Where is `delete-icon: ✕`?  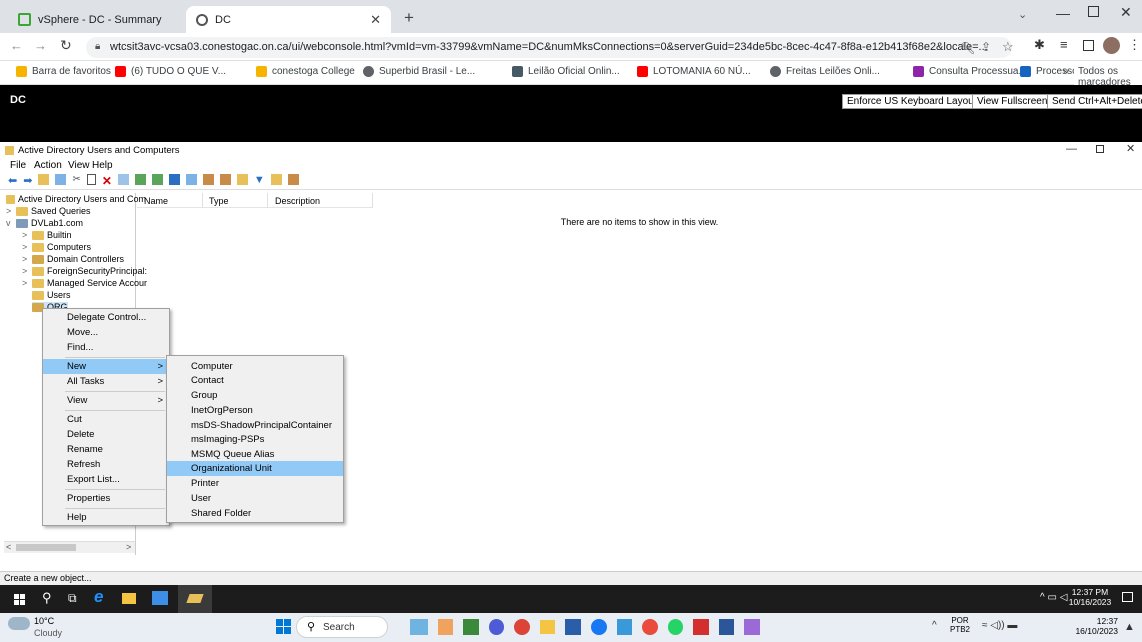
delete-icon: ✕ is located at coordinates (107, 181).